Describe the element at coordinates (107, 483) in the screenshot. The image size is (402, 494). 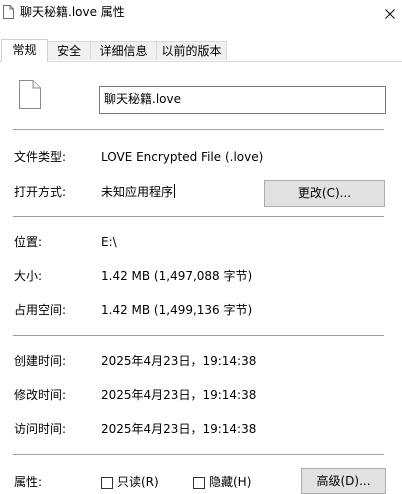
I see `readonly-checkbox` at that location.